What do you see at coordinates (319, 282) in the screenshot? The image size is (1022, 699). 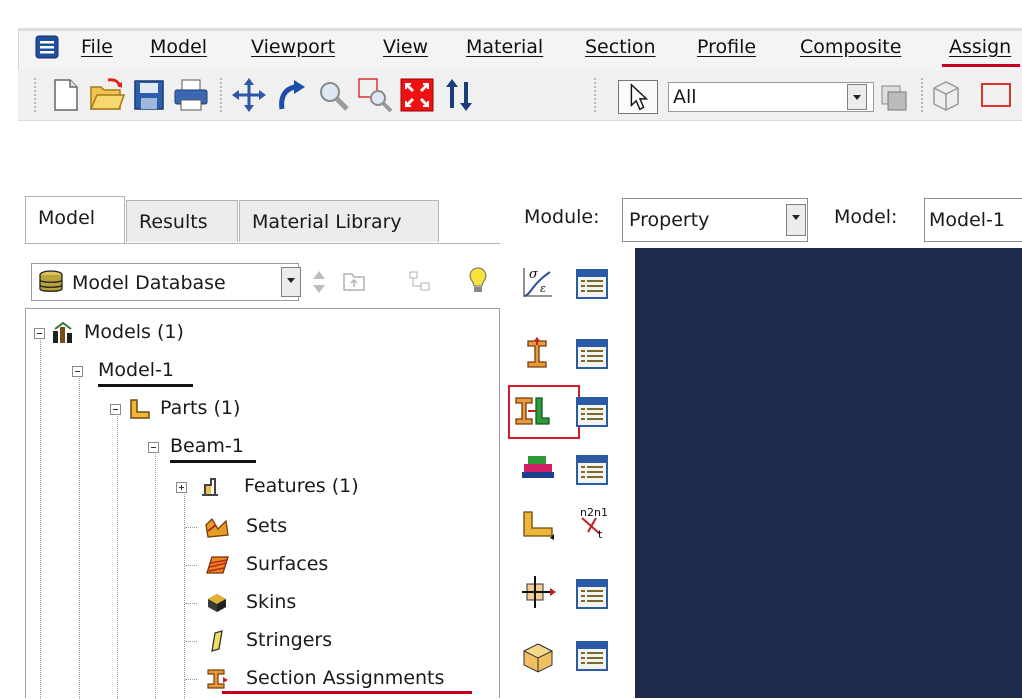 I see `sort-arrows-icon` at bounding box center [319, 282].